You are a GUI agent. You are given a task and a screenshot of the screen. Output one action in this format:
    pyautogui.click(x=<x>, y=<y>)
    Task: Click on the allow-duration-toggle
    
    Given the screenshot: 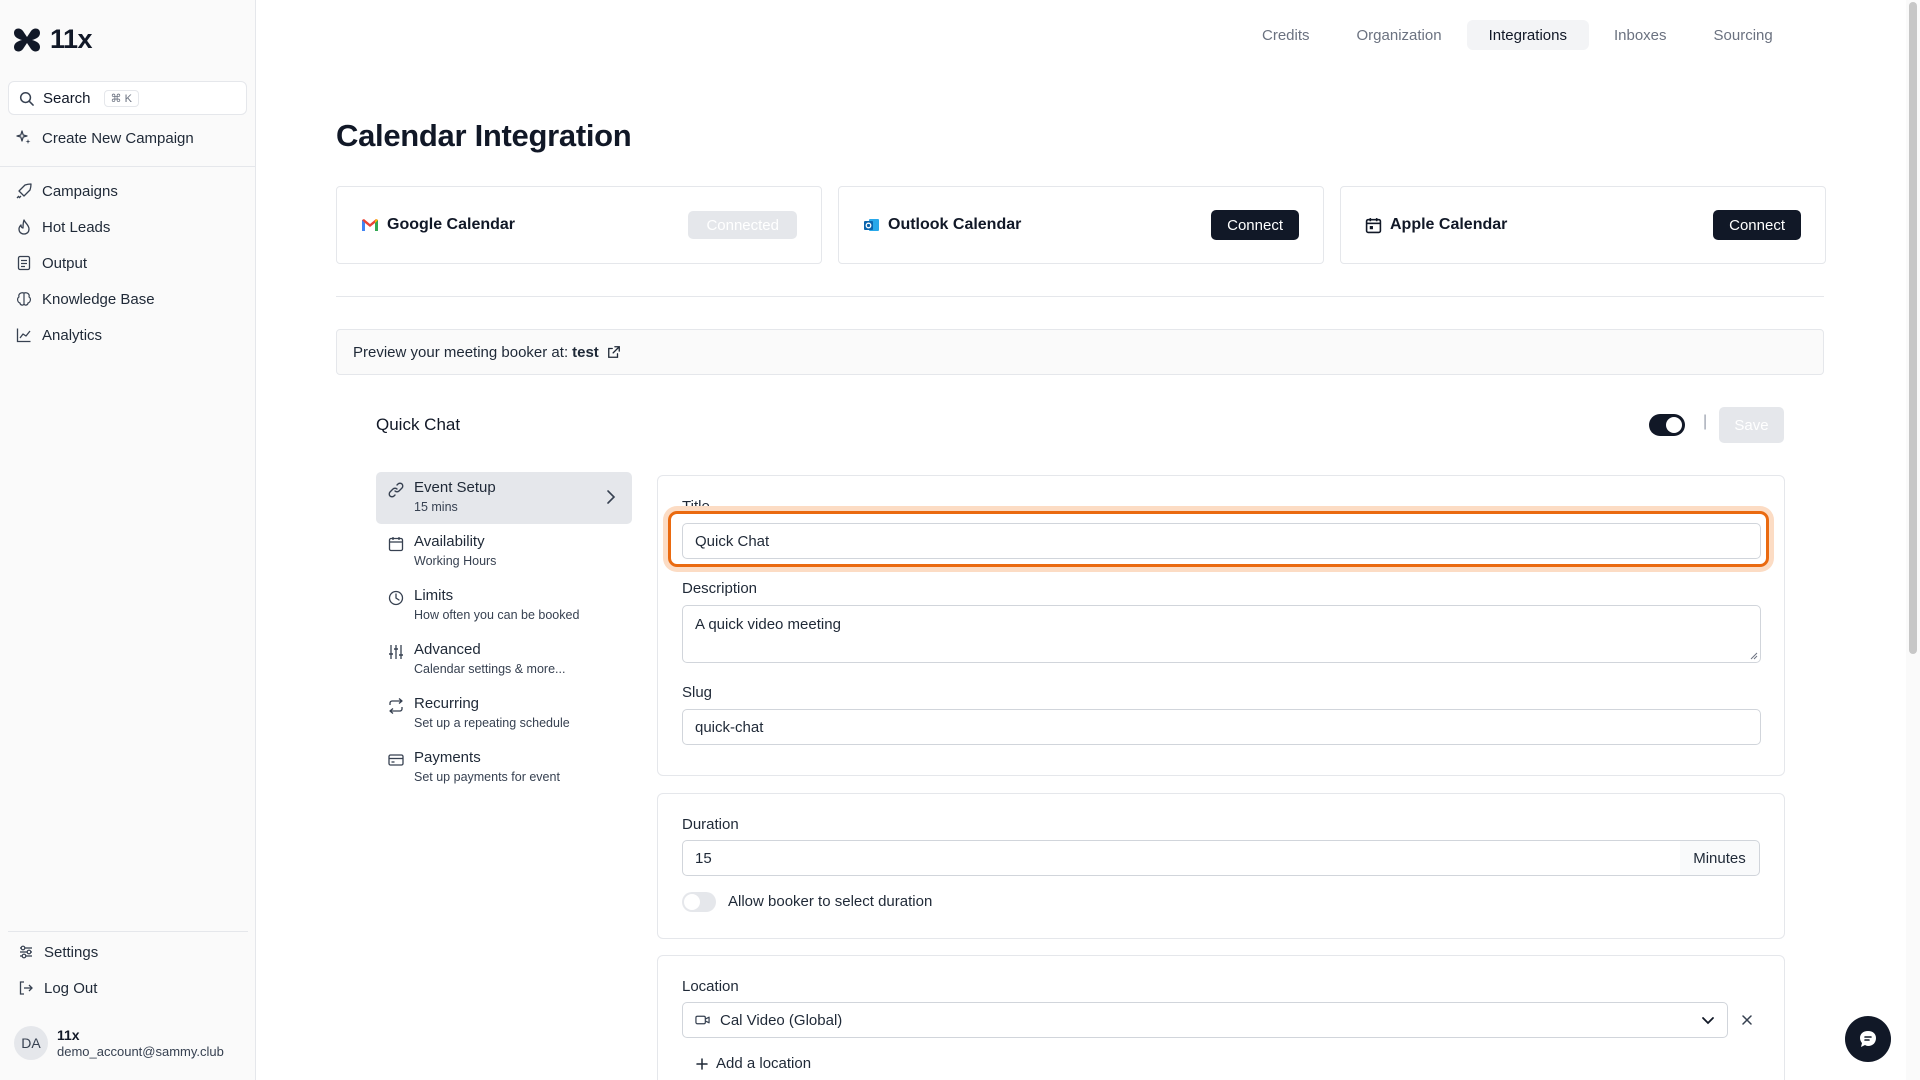 What is the action you would take?
    pyautogui.click(x=699, y=902)
    